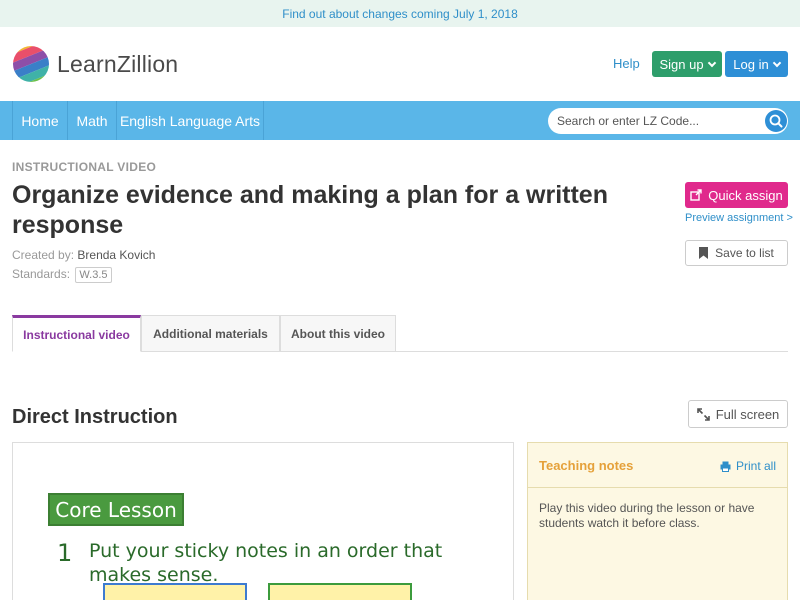 The image size is (800, 600). Describe the element at coordinates (31, 64) in the screenshot. I see `logo-mark-icon` at that location.